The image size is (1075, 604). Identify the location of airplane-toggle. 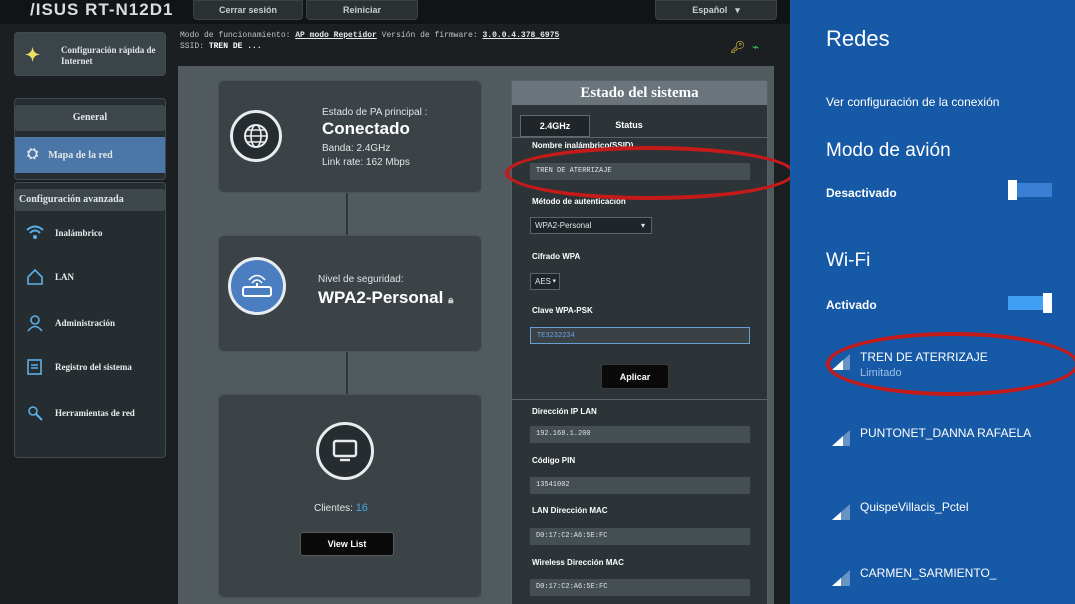
(1030, 190).